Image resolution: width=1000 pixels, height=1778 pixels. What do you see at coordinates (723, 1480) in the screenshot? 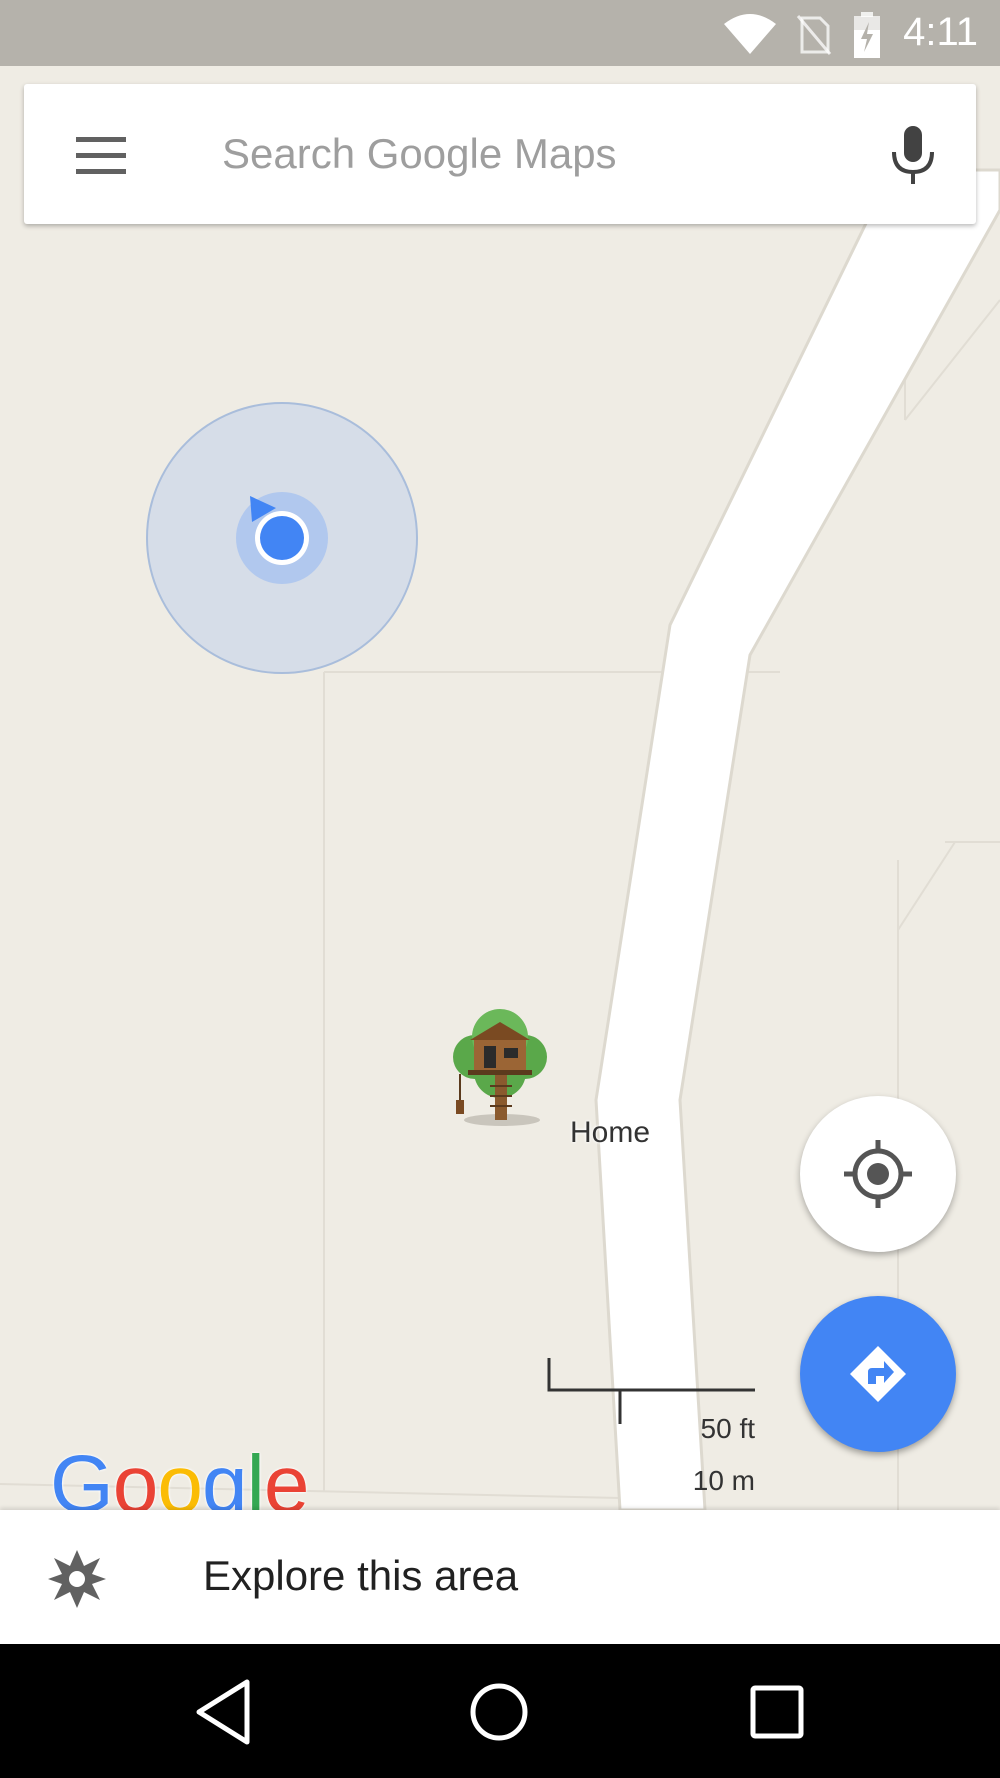
I see `scale-metric: 10 m` at bounding box center [723, 1480].